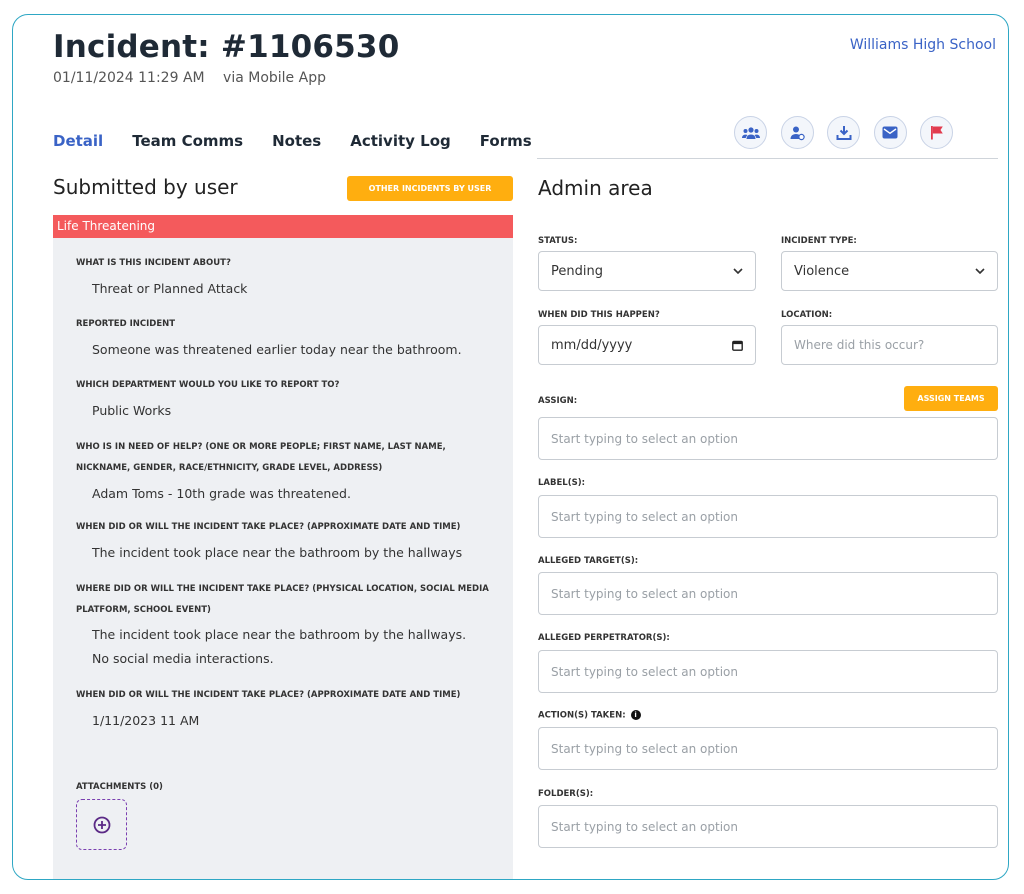  What do you see at coordinates (647, 271) in the screenshot?
I see `status-select: Pending` at bounding box center [647, 271].